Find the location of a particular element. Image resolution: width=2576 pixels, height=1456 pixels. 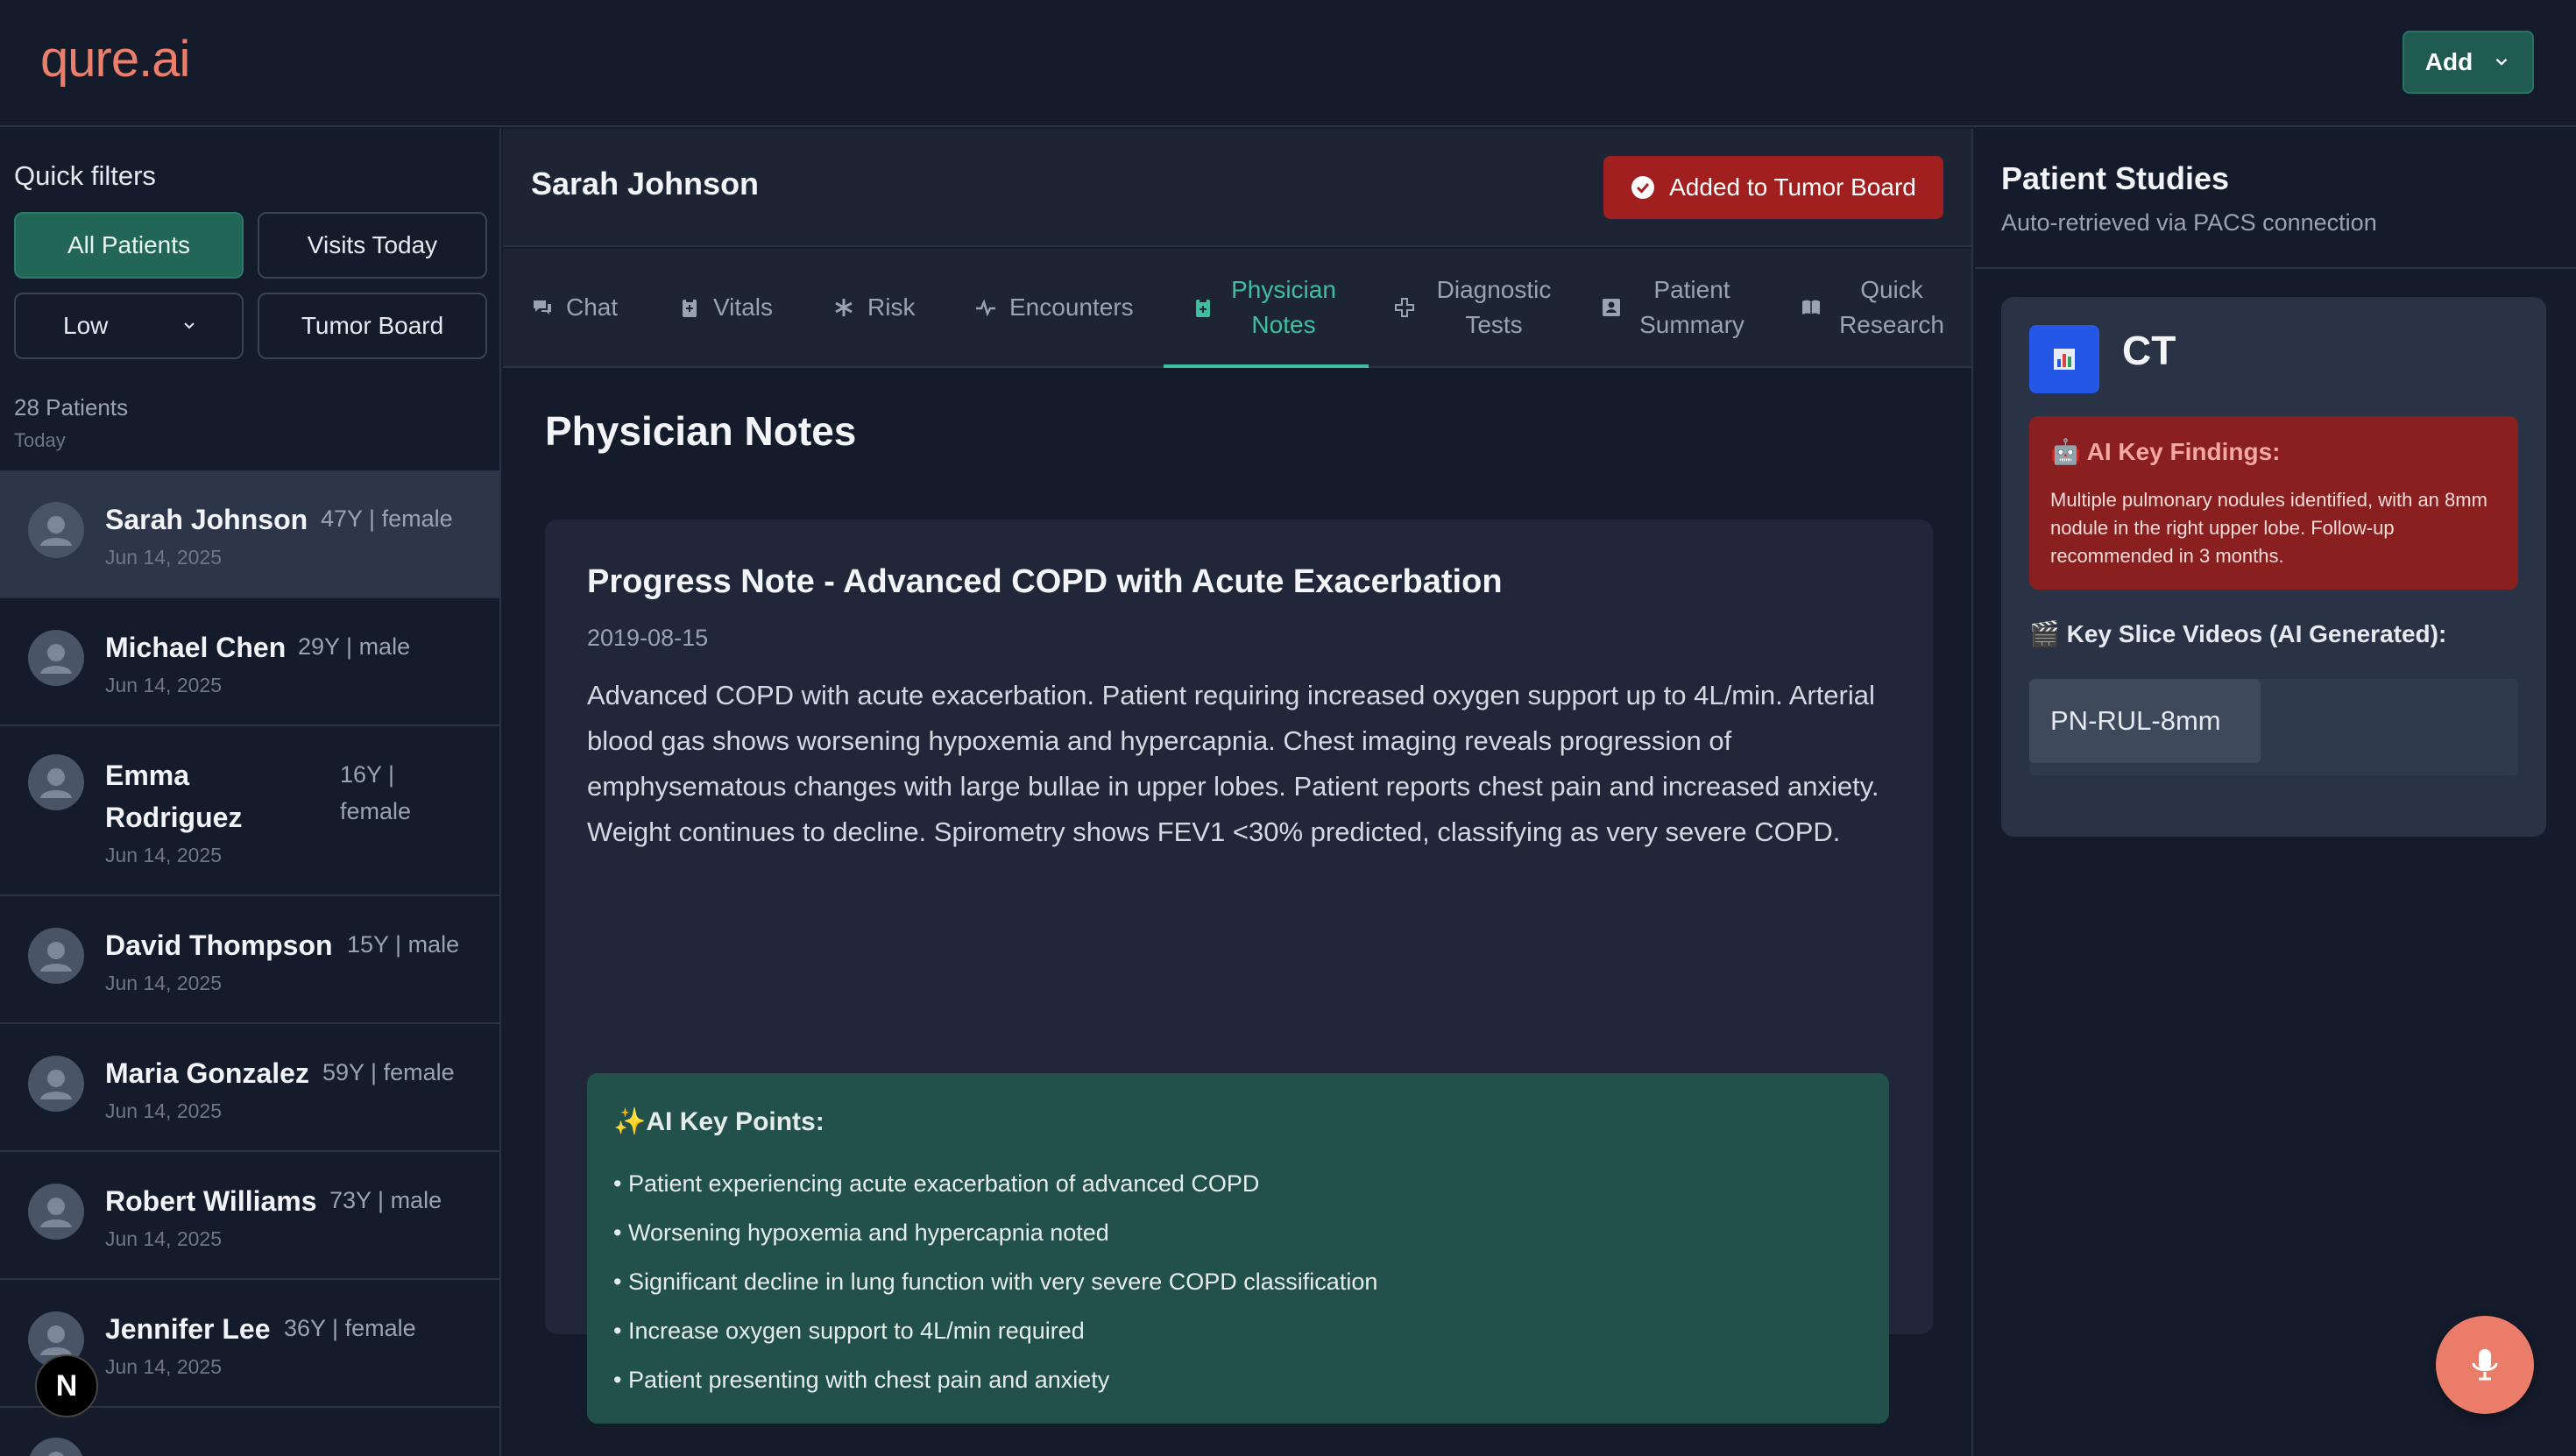

add-button-label: Add is located at coordinates (2448, 61).